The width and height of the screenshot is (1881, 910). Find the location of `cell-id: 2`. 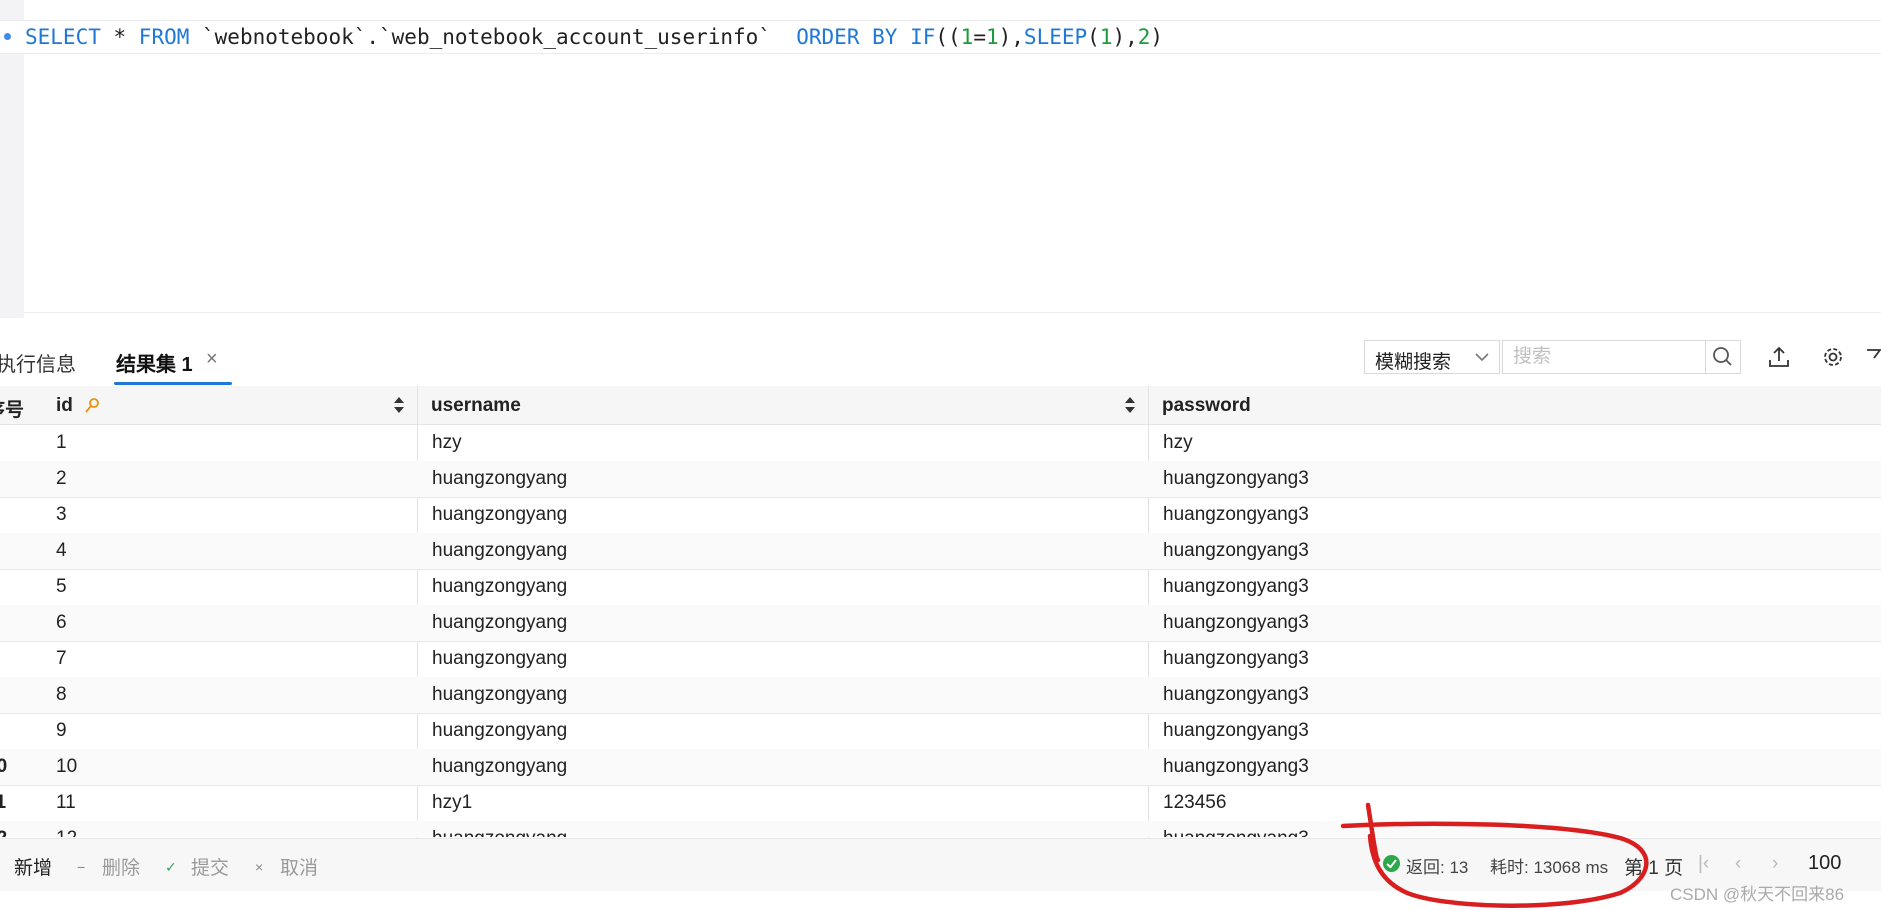

cell-id: 2 is located at coordinates (61, 479).